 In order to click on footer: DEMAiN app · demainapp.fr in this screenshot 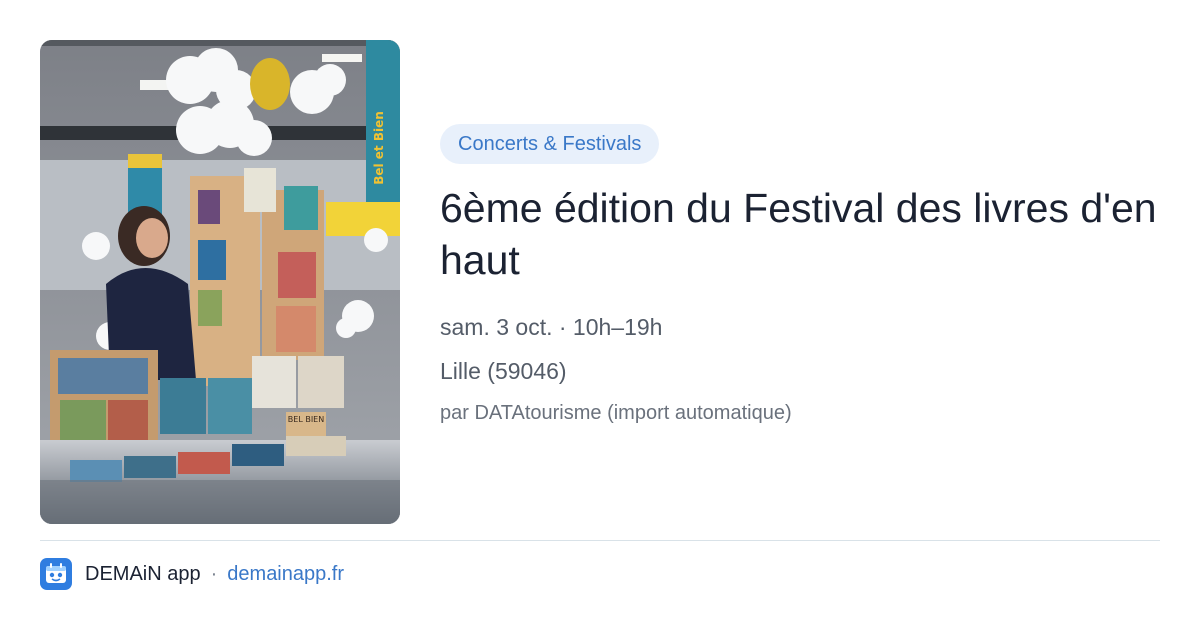, I will do `click(192, 574)`.